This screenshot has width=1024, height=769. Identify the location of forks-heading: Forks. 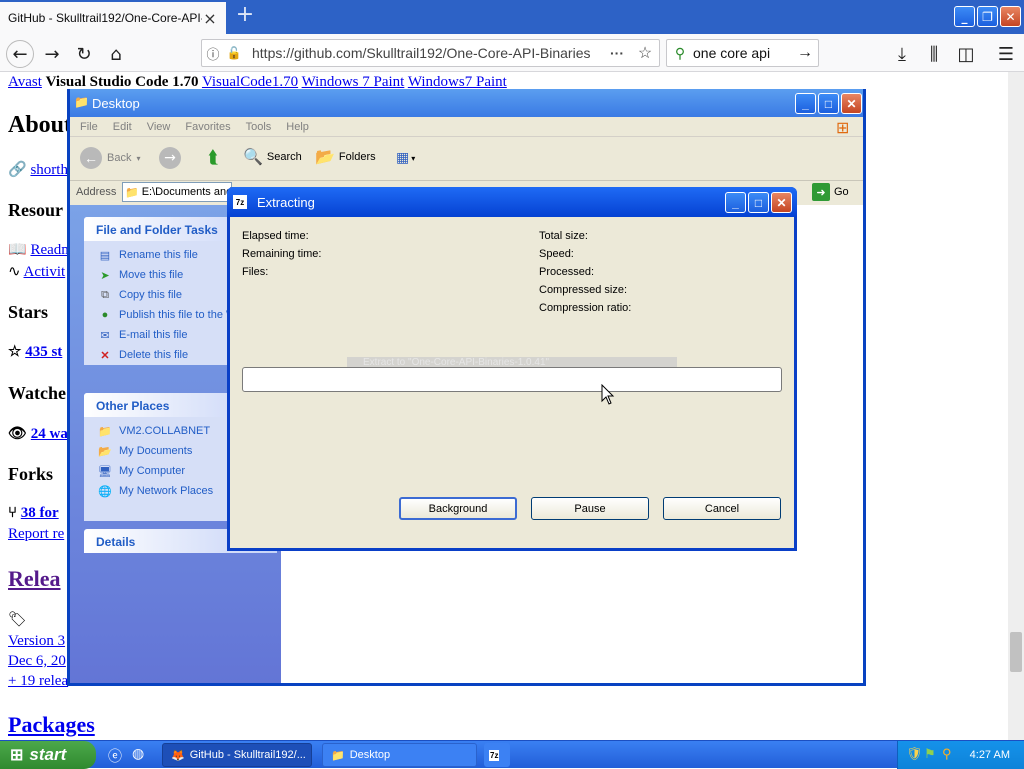
(30, 474).